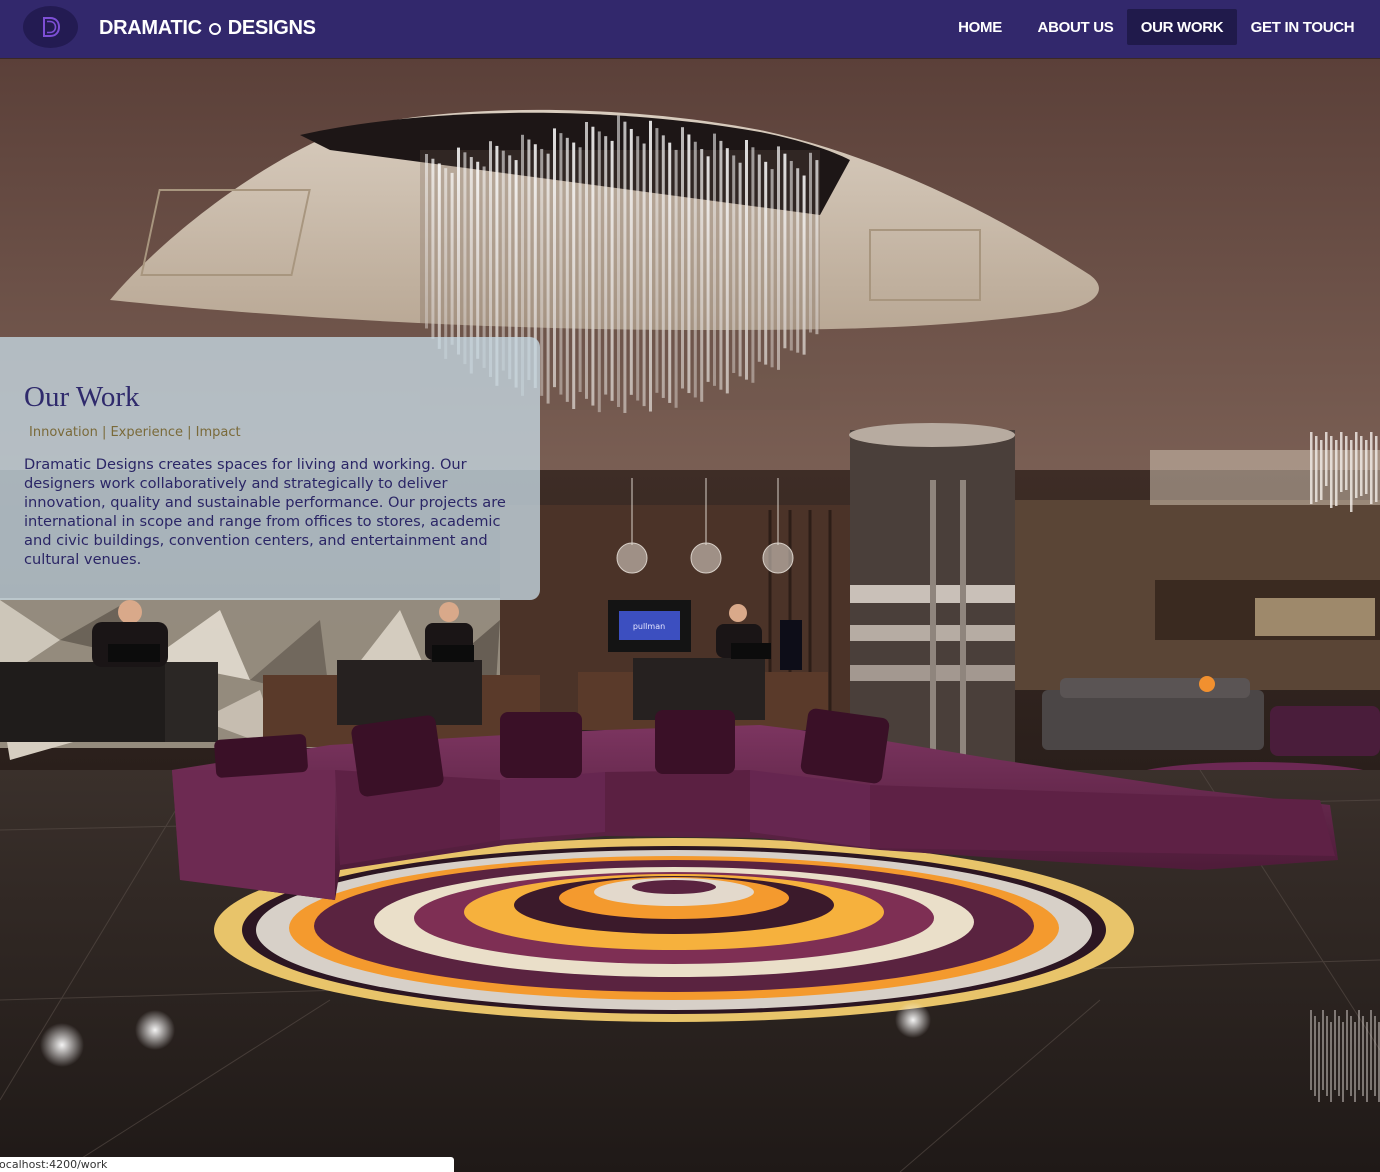  I want to click on brand-logo, so click(50, 27).